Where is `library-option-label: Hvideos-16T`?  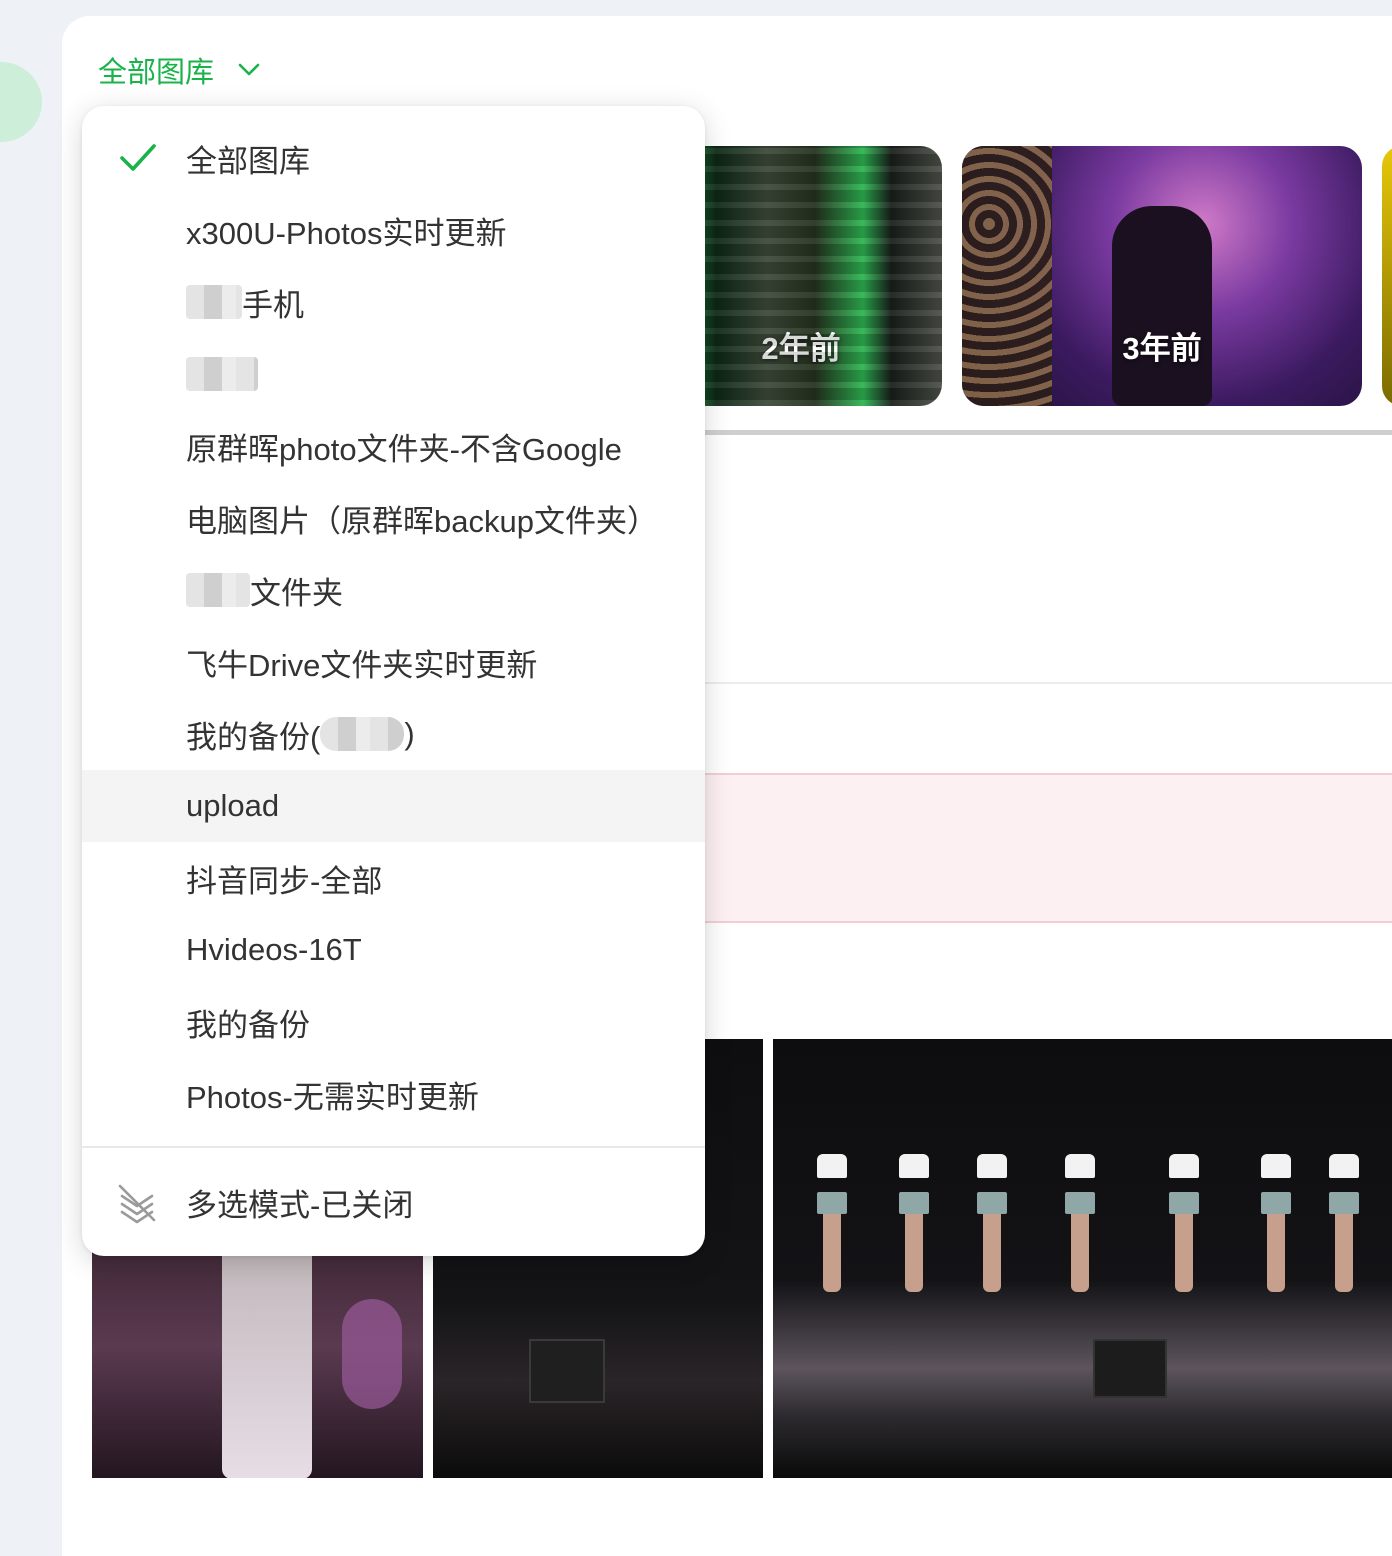
library-option-label: Hvideos-16T is located at coordinates (274, 949).